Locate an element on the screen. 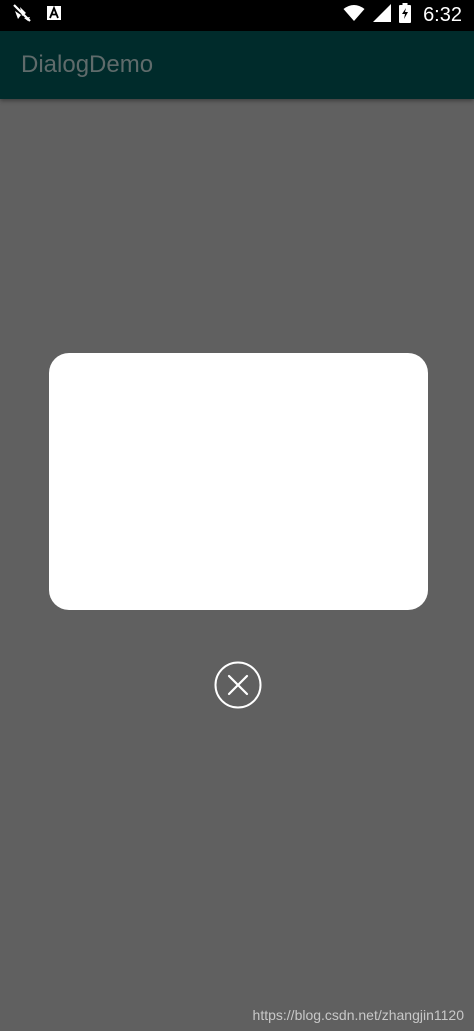  close-circle-icon is located at coordinates (238, 685).